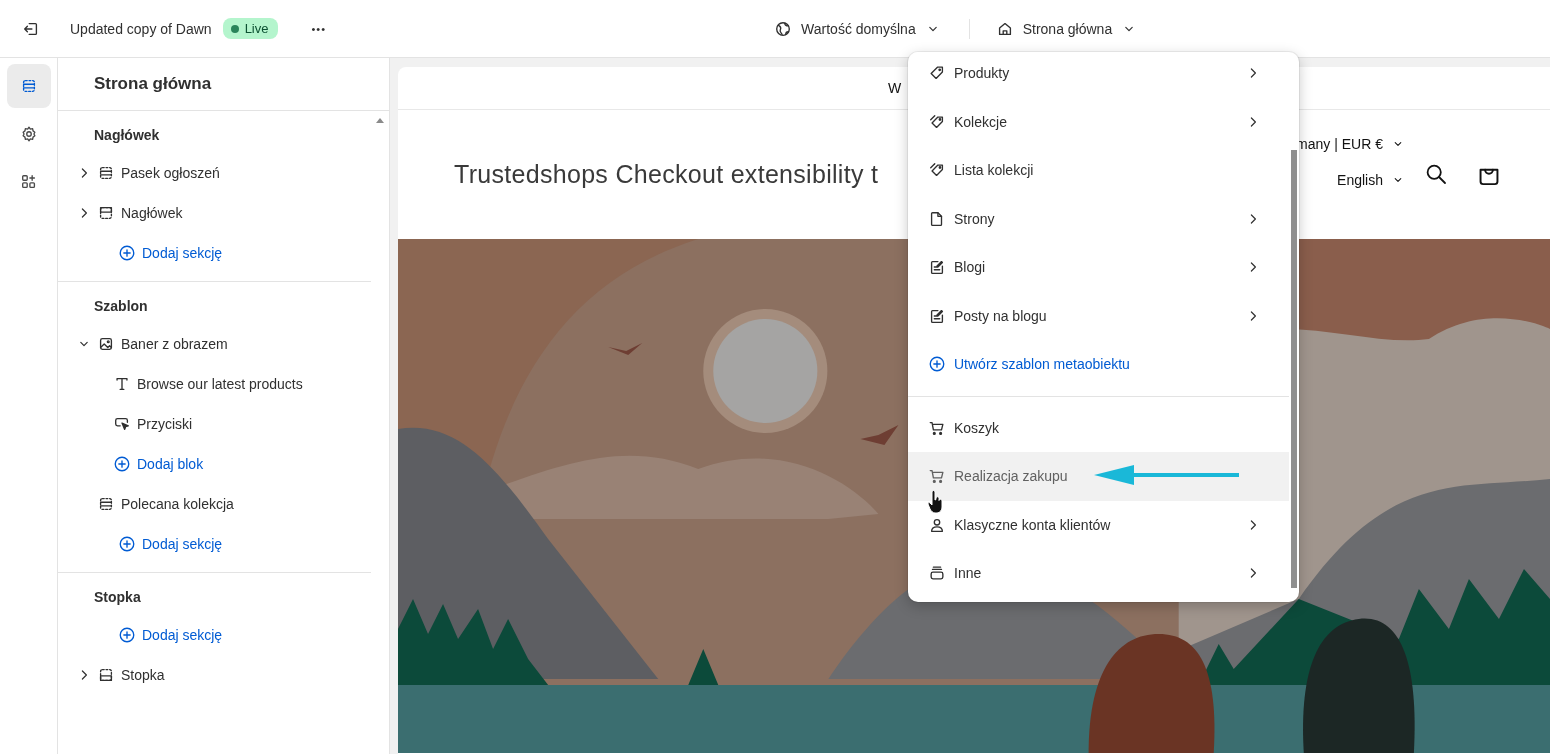 The height and width of the screenshot is (754, 1550). Describe the element at coordinates (857, 28) in the screenshot. I see `market-picker: Wartość domyślna` at that location.